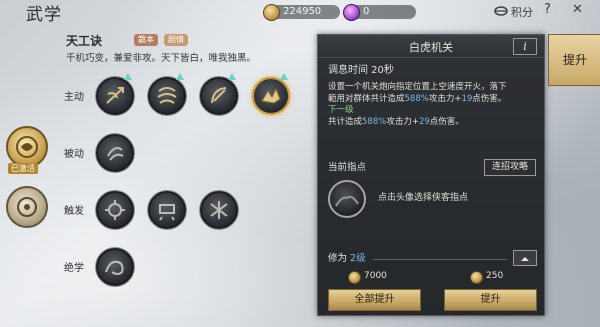  I want to click on help-button: ?, so click(547, 9).